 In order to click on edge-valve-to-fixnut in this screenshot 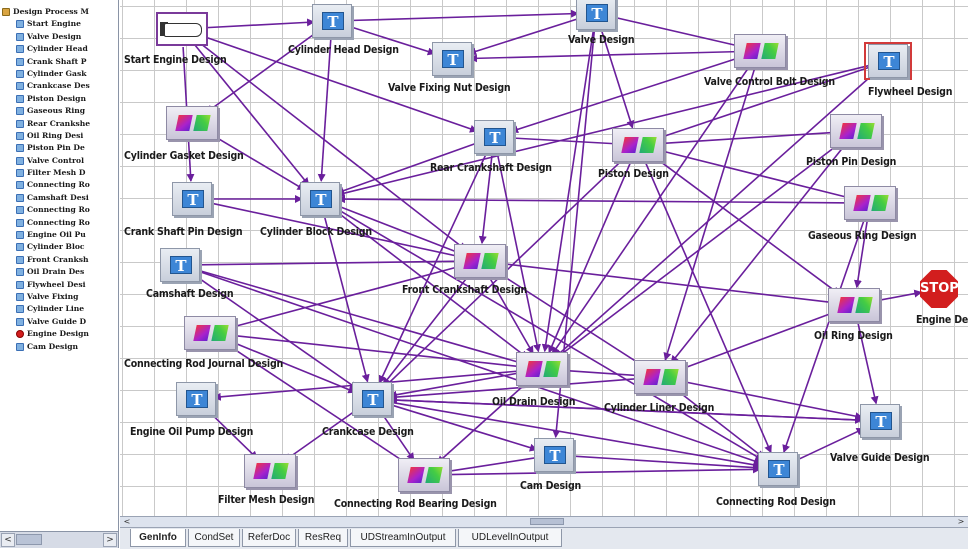, I will do `click(524, 36)`.